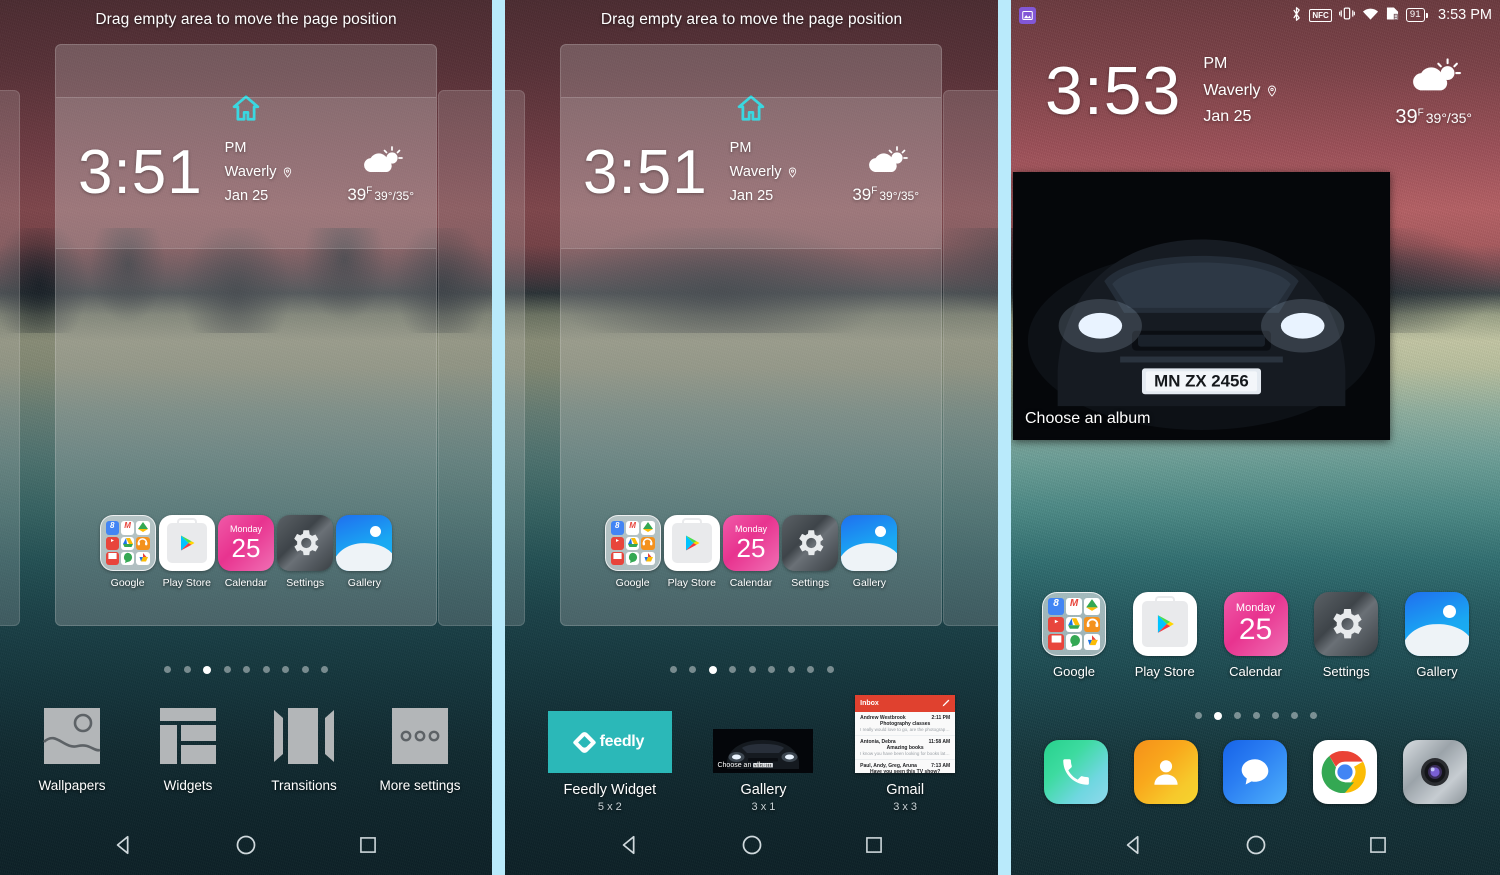 This screenshot has width=1500, height=875. What do you see at coordinates (420, 749) in the screenshot?
I see `tool-more-settings: More settings` at bounding box center [420, 749].